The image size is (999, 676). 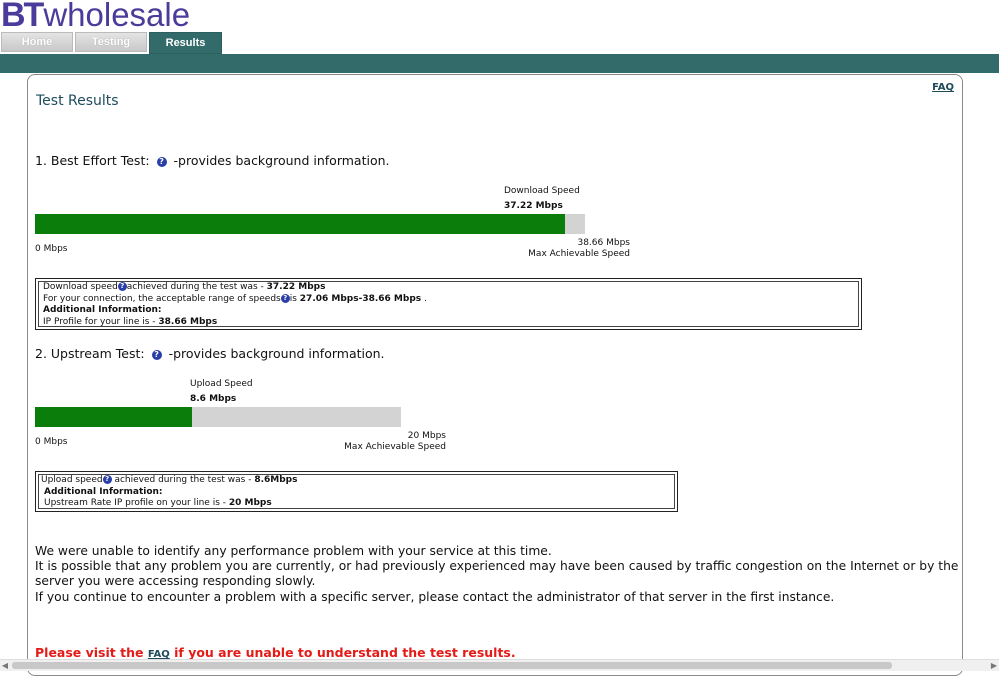 What do you see at coordinates (426, 436) in the screenshot?
I see `upload-max-value: 20 Mbps` at bounding box center [426, 436].